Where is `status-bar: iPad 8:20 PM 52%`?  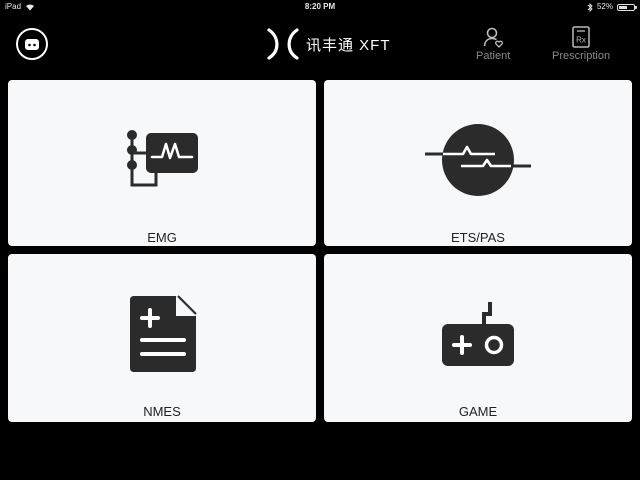
status-bar: iPad 8:20 PM 52% is located at coordinates (320, 7).